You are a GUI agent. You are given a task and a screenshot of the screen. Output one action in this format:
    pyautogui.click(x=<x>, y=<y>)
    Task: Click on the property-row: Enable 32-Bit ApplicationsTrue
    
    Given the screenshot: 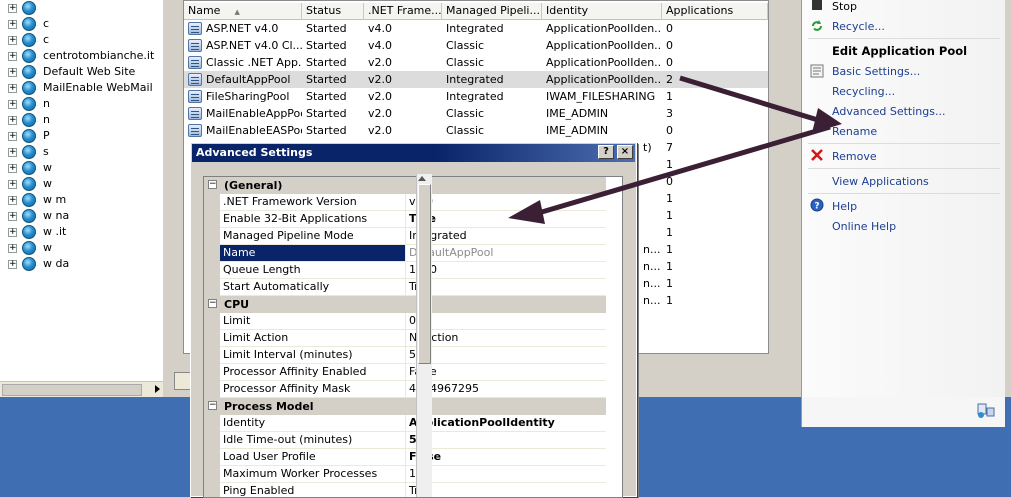 What is the action you would take?
    pyautogui.click(x=405, y=219)
    